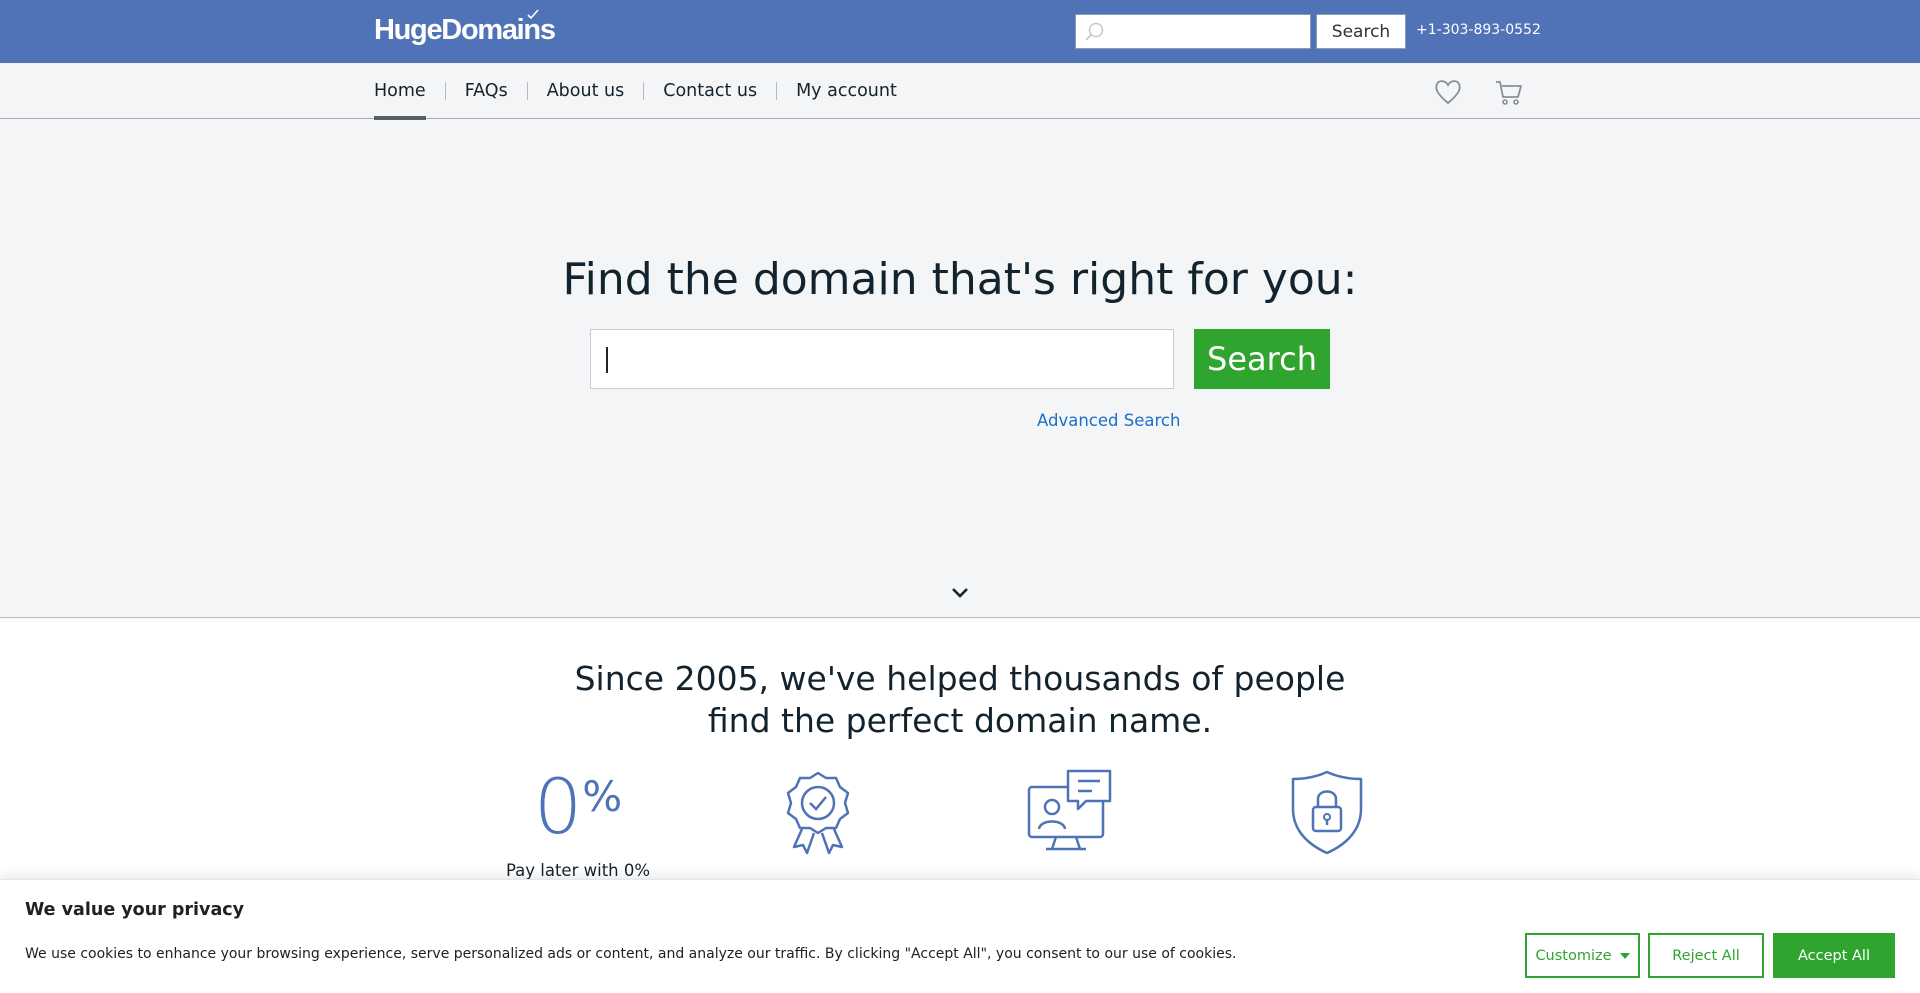 This screenshot has height=993, width=1920. Describe the element at coordinates (960, 31) in the screenshot. I see `top-header: HugeDomains Search +1-303-893-0552` at that location.